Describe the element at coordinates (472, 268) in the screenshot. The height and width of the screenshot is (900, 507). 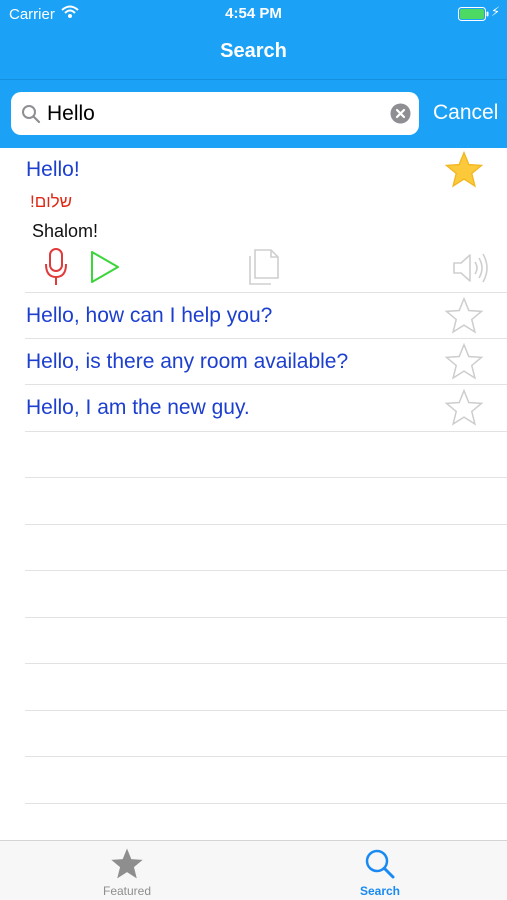
I see `speaker-icon` at that location.